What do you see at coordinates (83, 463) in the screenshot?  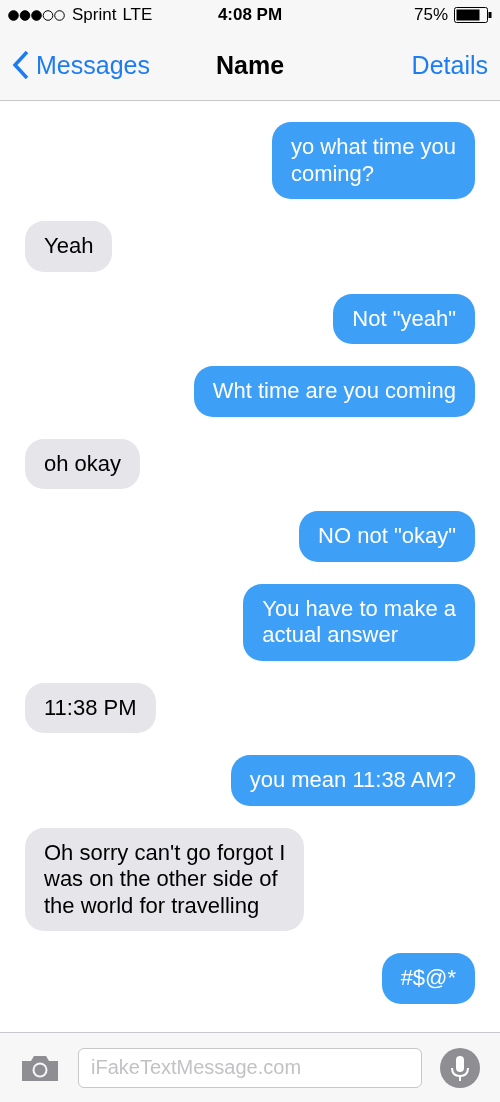 I see `received-message: oh okay` at bounding box center [83, 463].